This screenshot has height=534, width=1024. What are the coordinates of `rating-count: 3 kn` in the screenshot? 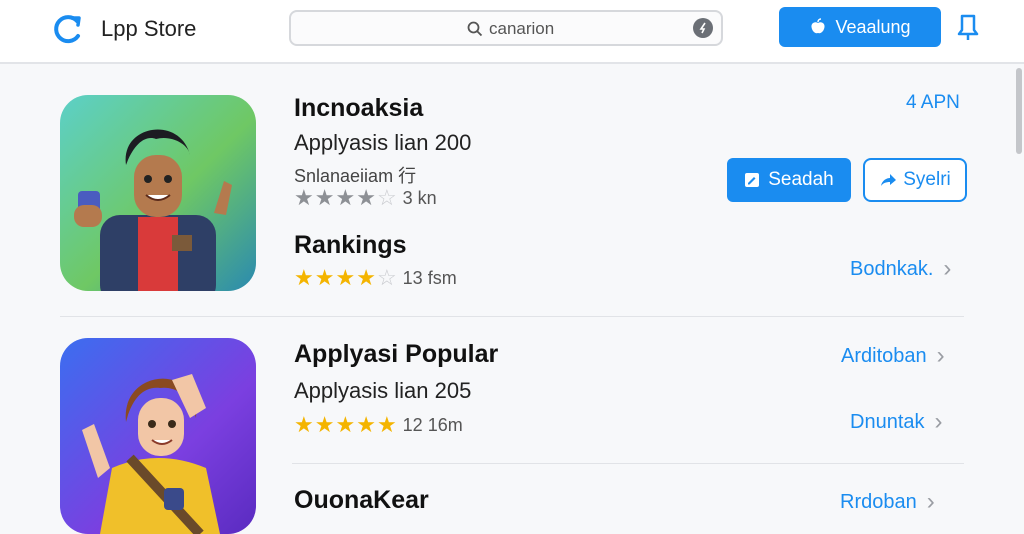 It's located at (419, 197).